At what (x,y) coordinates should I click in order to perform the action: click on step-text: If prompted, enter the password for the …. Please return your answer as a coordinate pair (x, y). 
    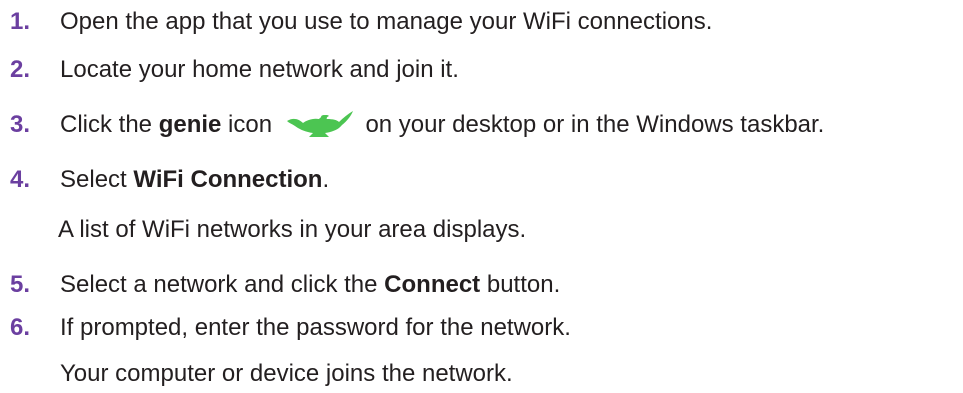
    Looking at the image, I should click on (315, 327).